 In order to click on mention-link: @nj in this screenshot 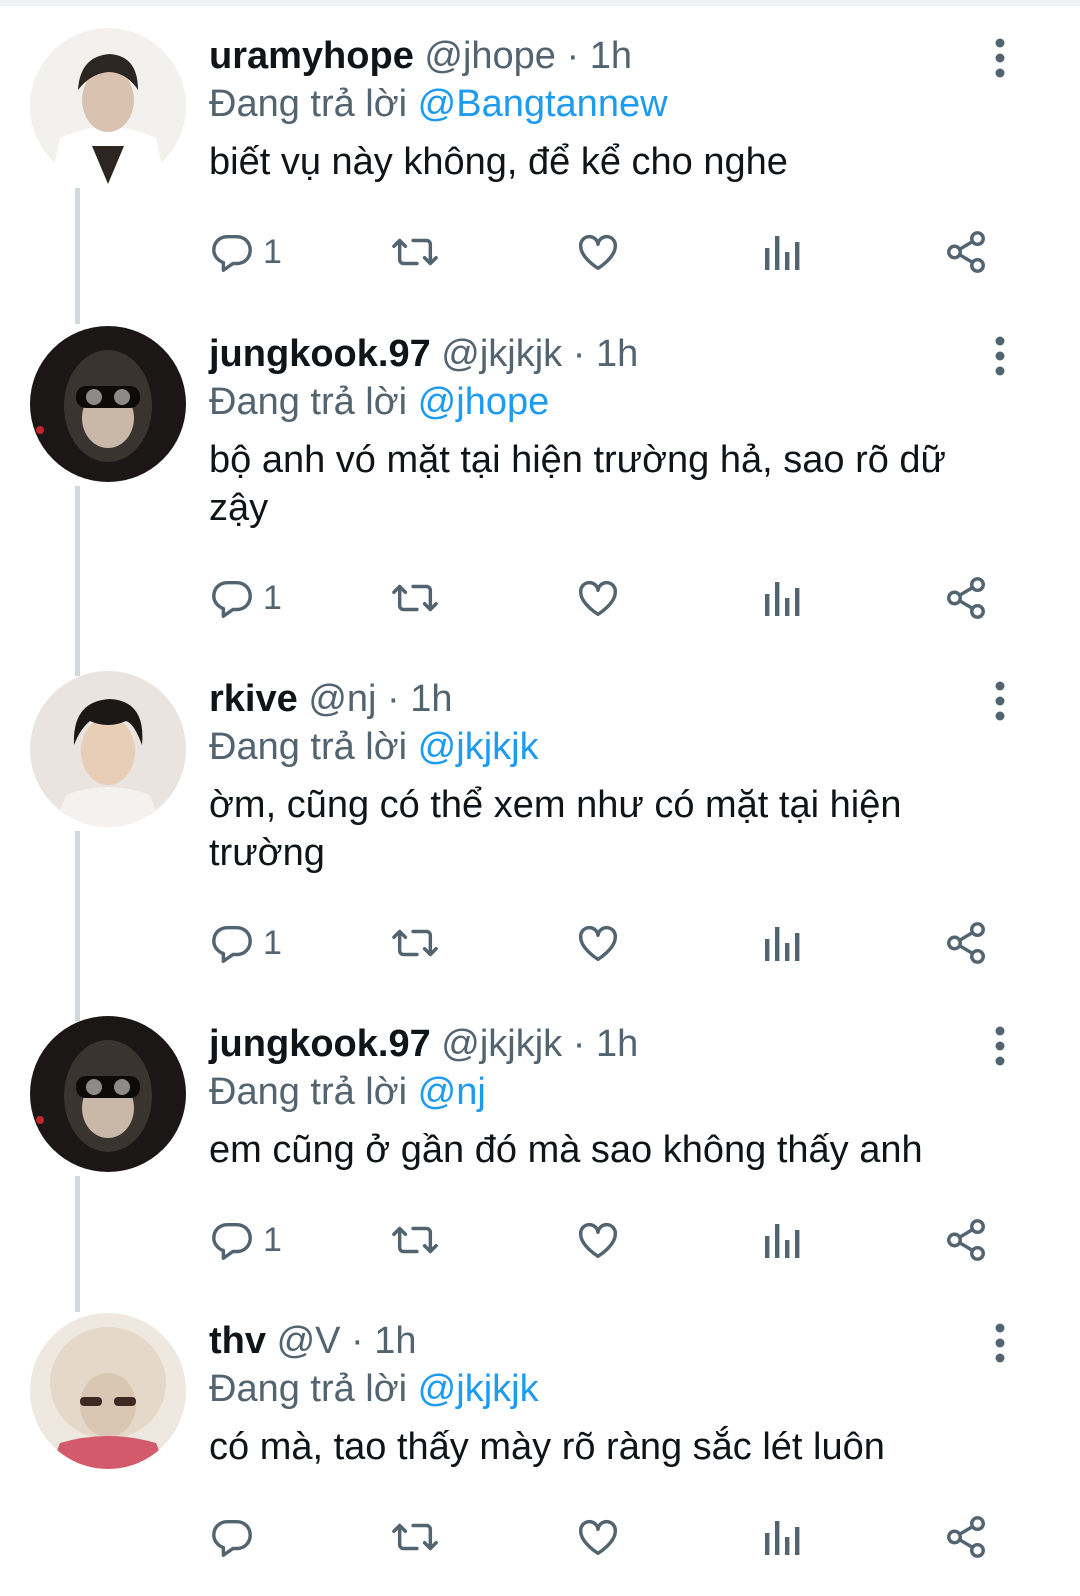, I will do `click(452, 1092)`.